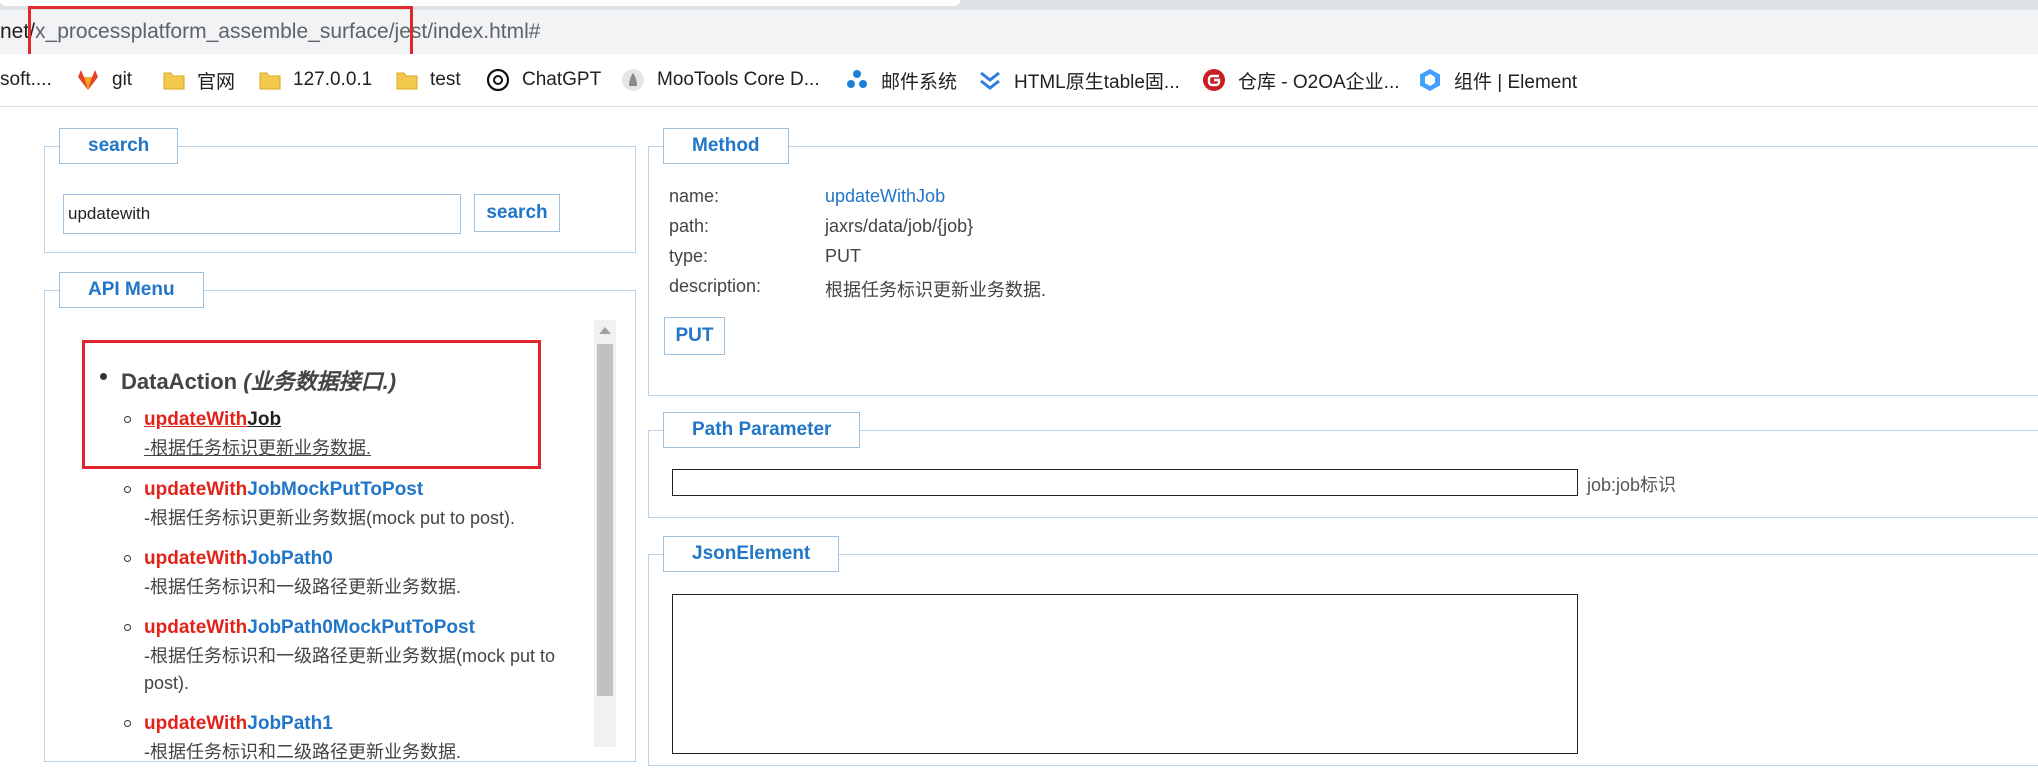 This screenshot has height=768, width=2038. Describe the element at coordinates (1019, 5) in the screenshot. I see `browser-tab-strip` at that location.